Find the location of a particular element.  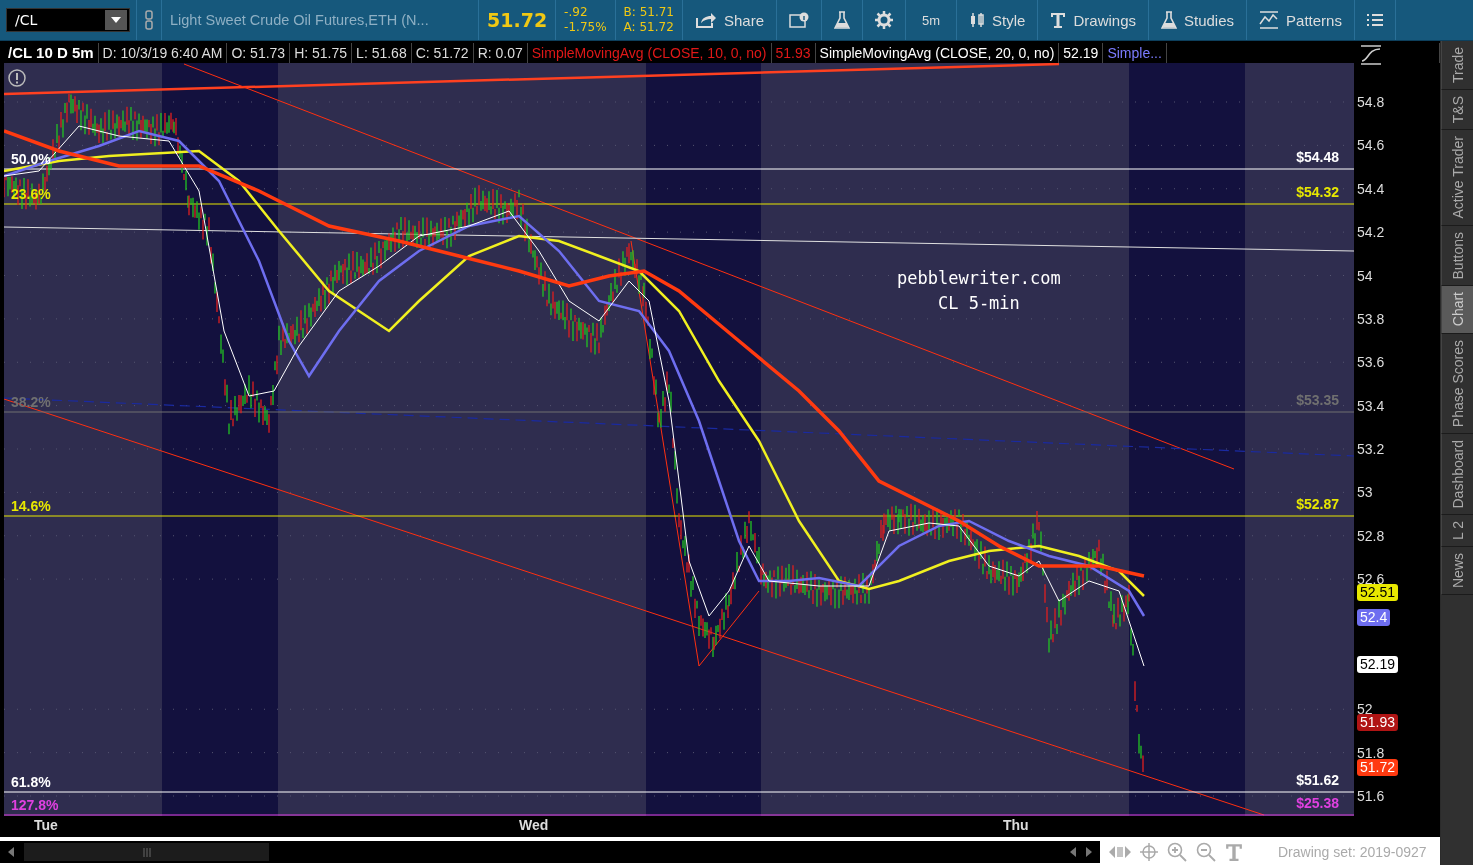

pattern-icon is located at coordinates (1269, 20).